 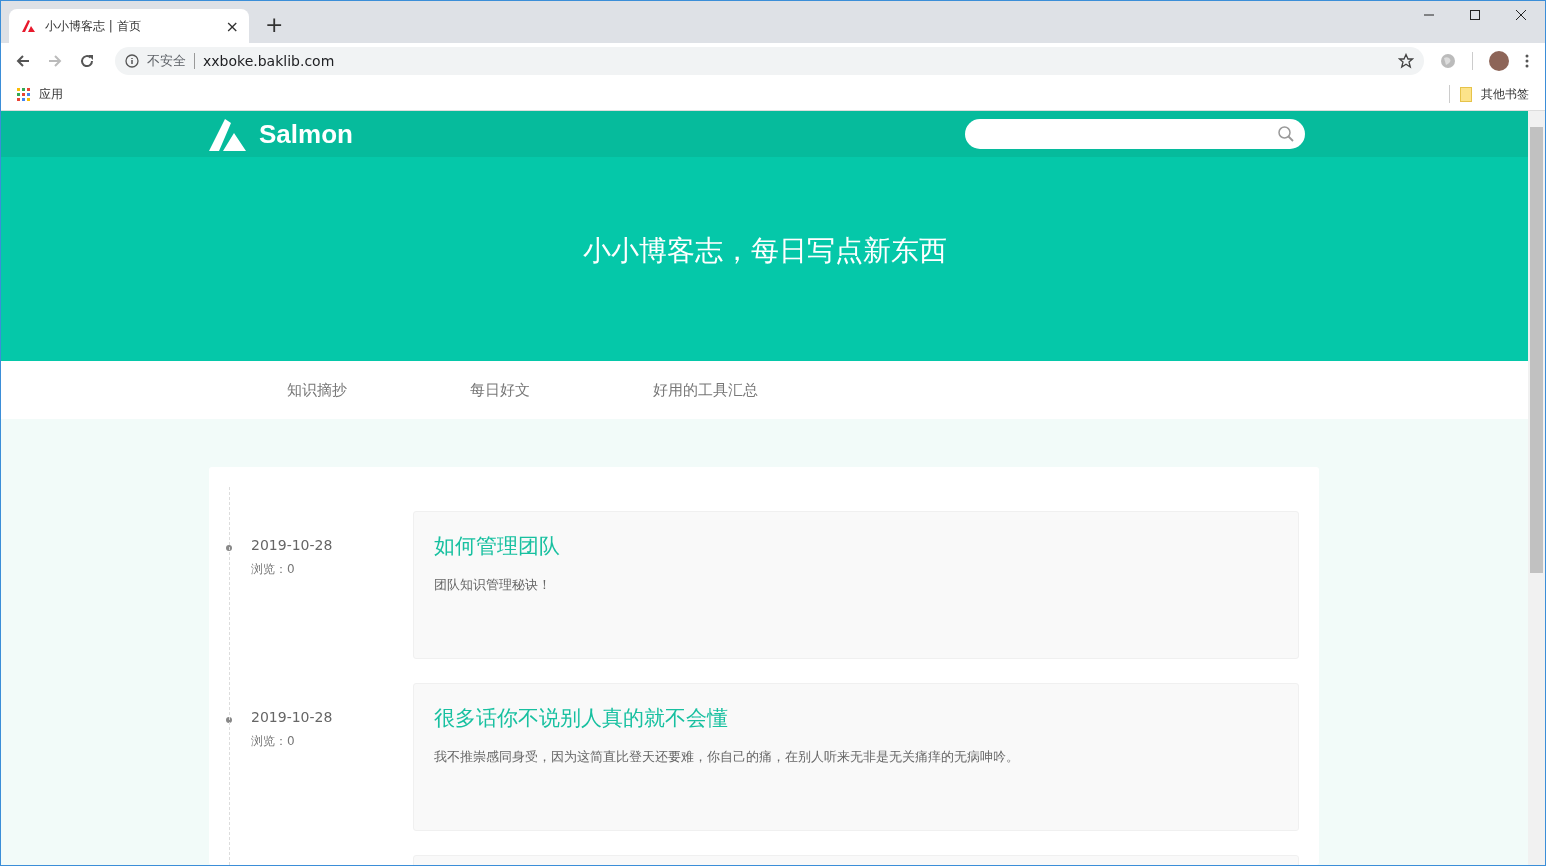 I want to click on scrollbar-thumb, so click(x=1536, y=350).